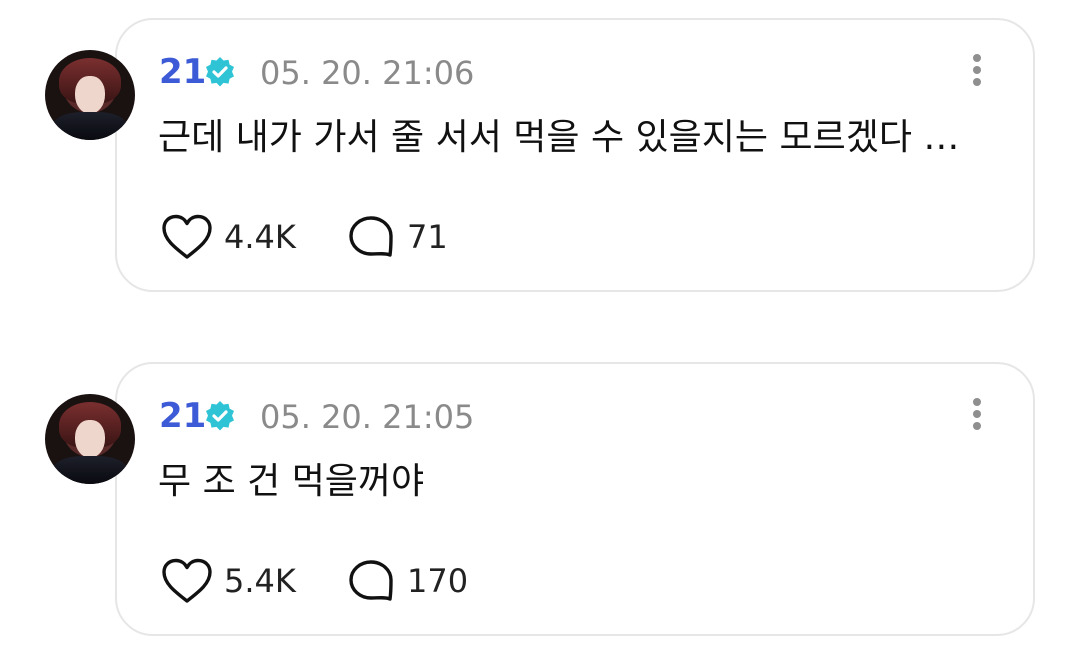 This screenshot has width=1080, height=655. What do you see at coordinates (396, 237) in the screenshot?
I see `comment-button: 71` at bounding box center [396, 237].